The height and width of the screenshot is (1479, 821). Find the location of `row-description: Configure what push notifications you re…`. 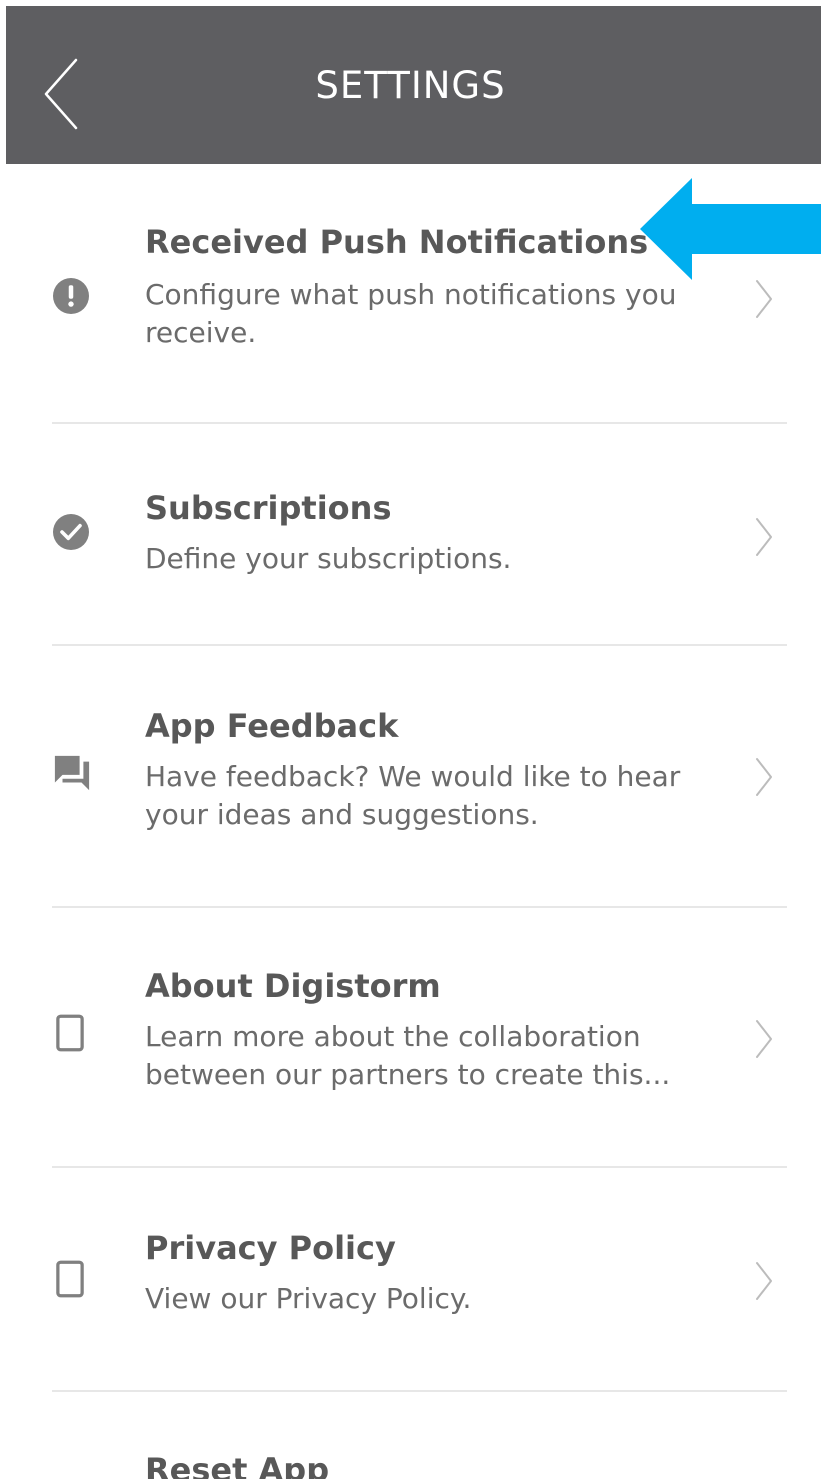

row-description: Configure what push notifications you re… is located at coordinates (411, 313).